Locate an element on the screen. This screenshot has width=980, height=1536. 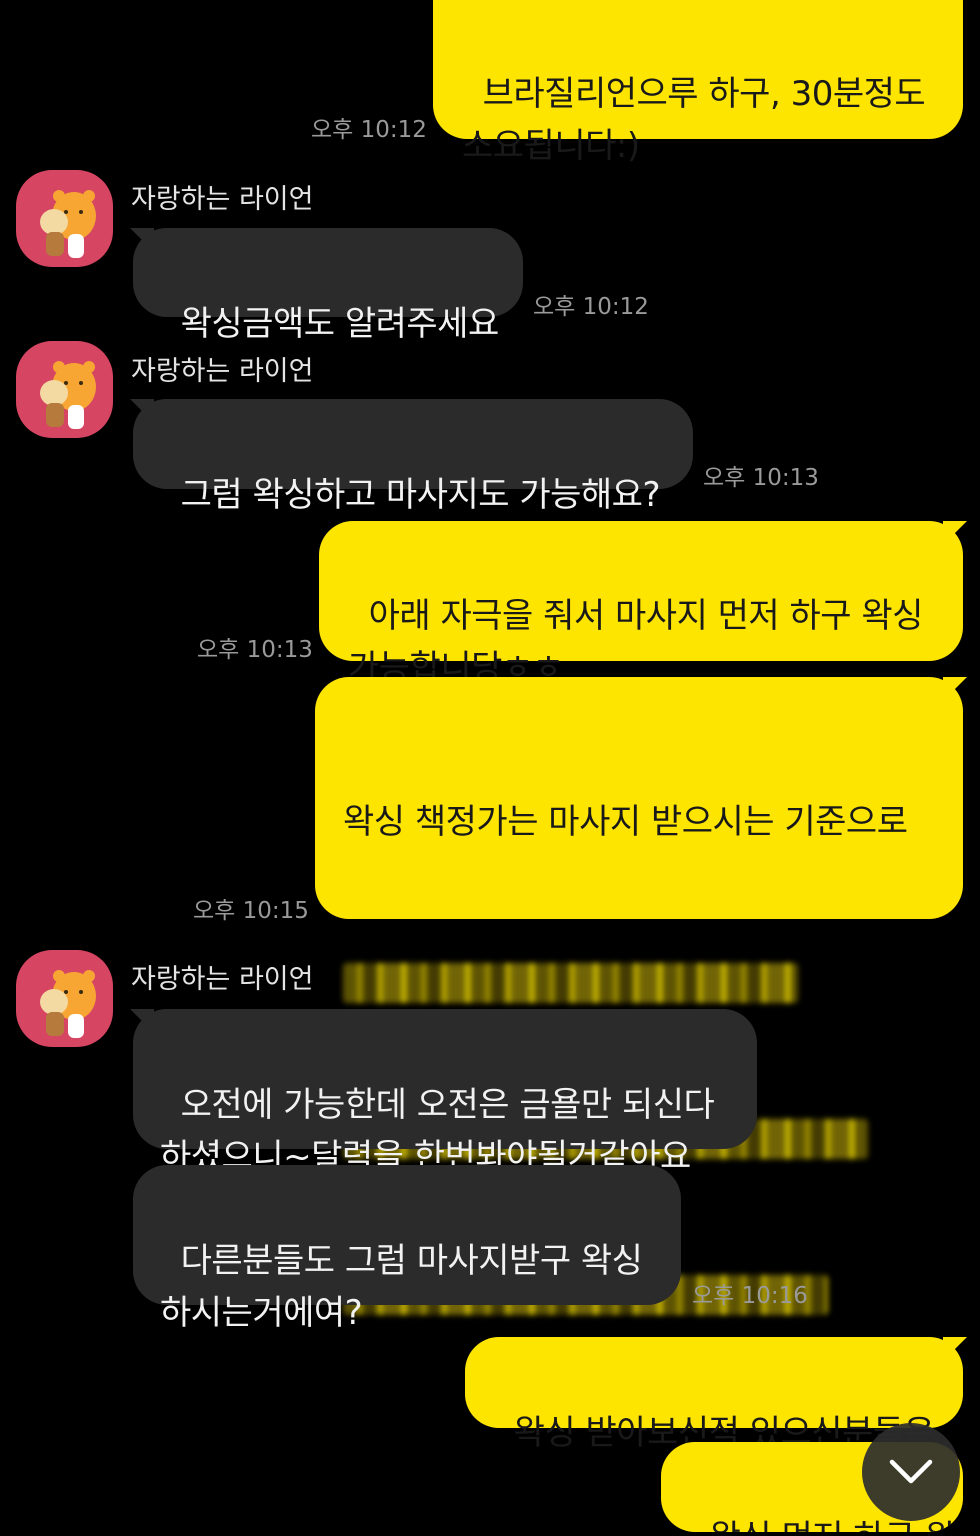
incoming-message-bubble: 오전에 가능한데 오전은 금욜만 되신다 하셨으니~달력을 한번봐야될거같아요 is located at coordinates (445, 1093).